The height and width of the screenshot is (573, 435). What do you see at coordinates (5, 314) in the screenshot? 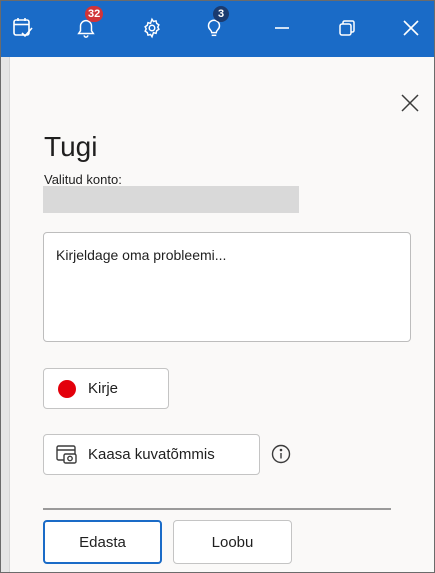
I see `left-edge-strip` at bounding box center [5, 314].